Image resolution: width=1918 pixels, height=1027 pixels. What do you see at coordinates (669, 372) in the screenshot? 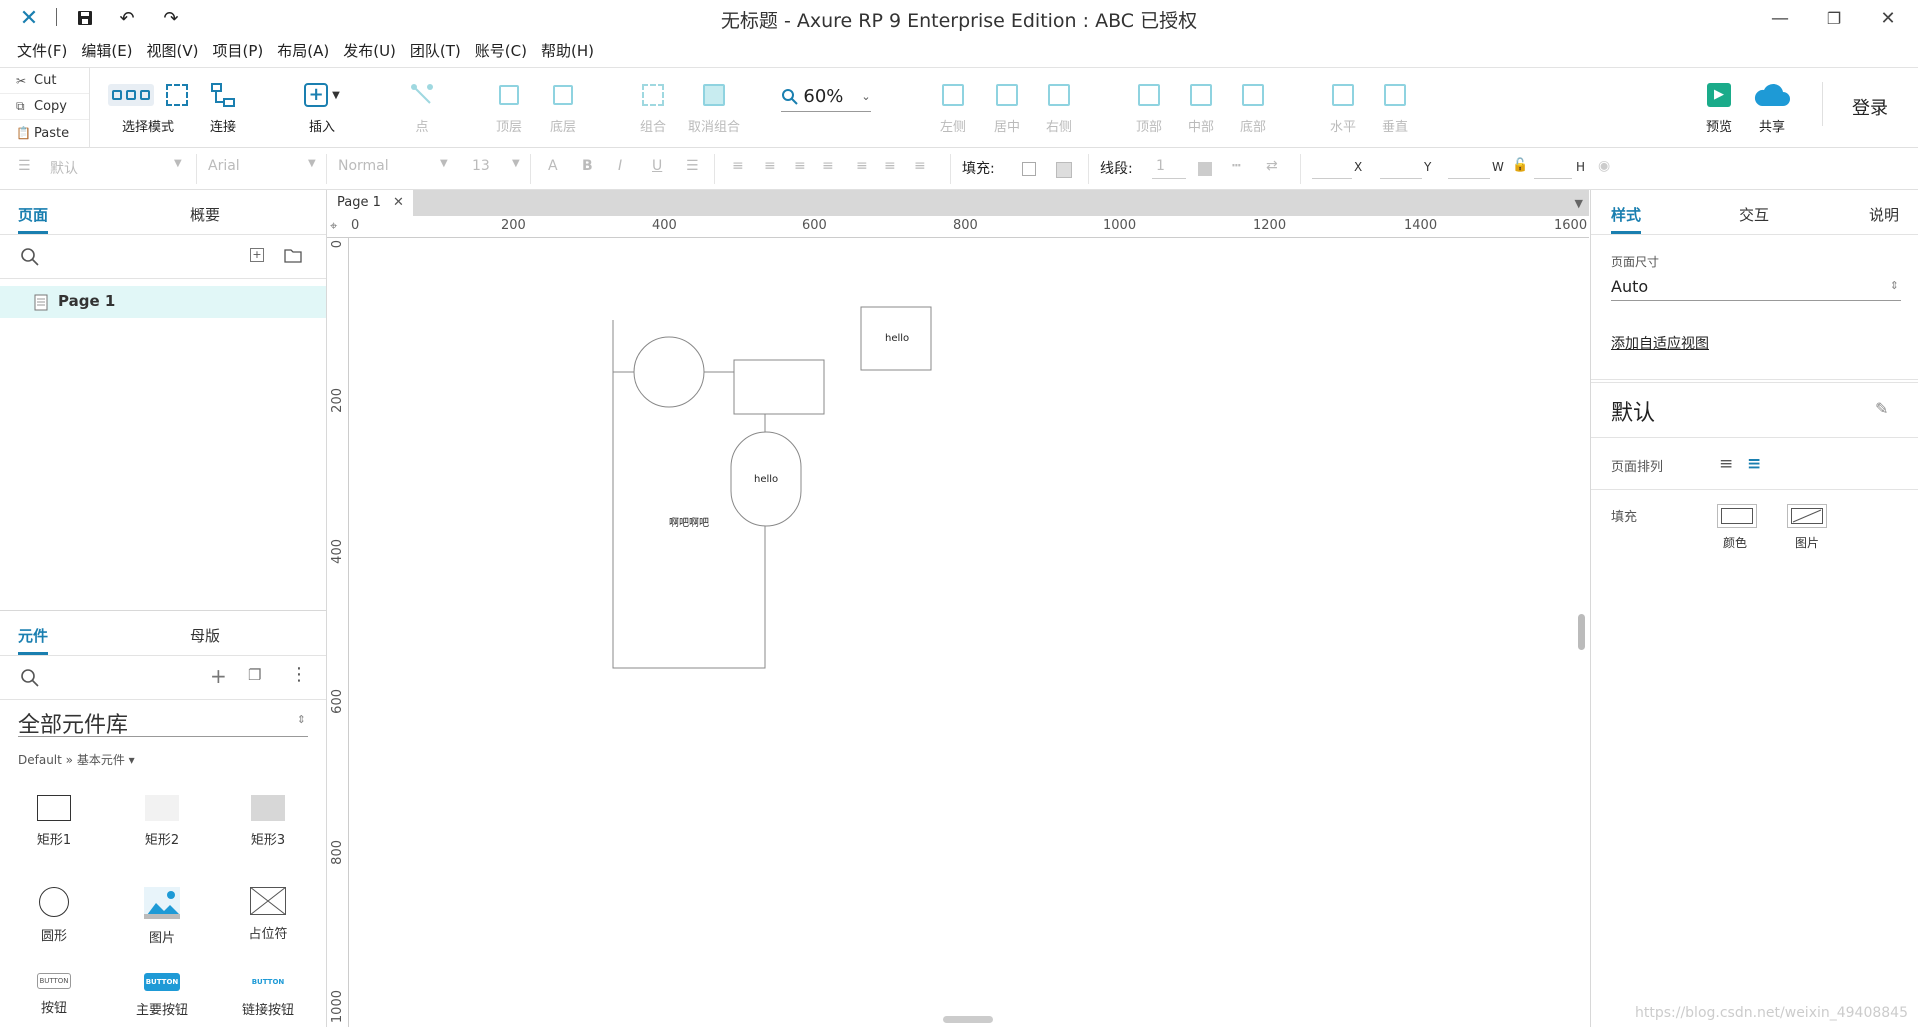
I see `circle-shape` at bounding box center [669, 372].